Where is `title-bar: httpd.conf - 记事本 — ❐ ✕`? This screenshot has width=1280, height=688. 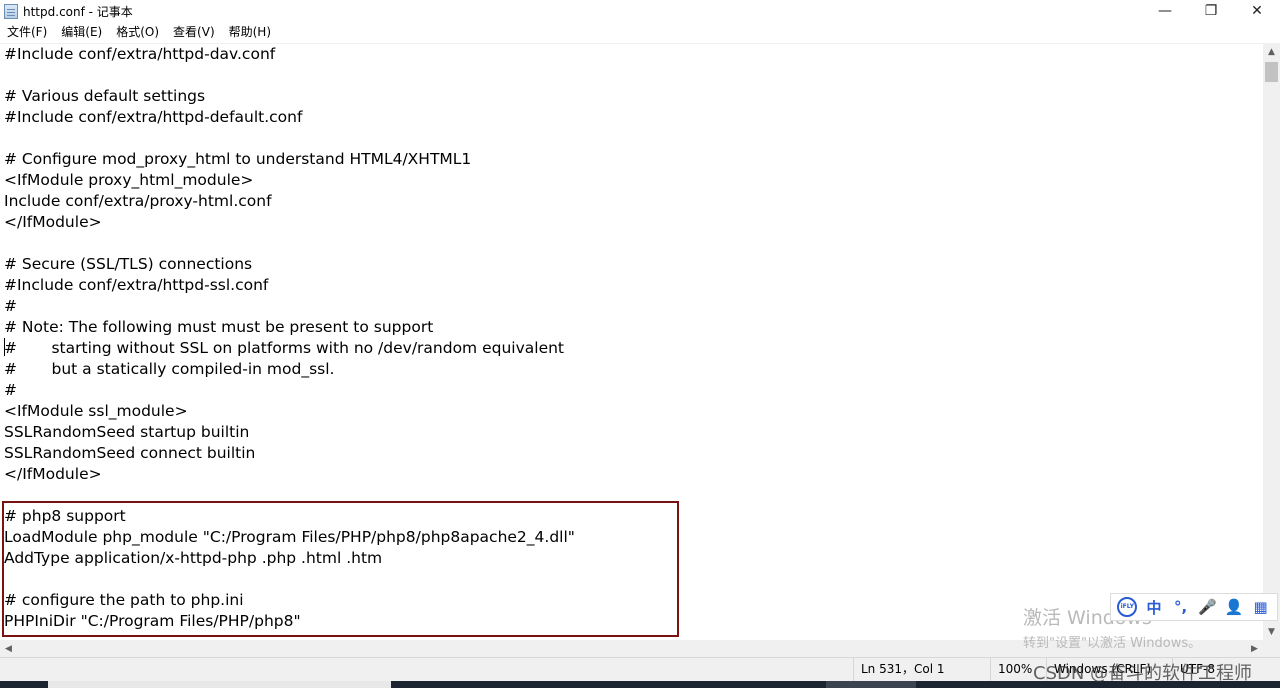 title-bar: httpd.conf - 记事本 — ❐ ✕ is located at coordinates (640, 11).